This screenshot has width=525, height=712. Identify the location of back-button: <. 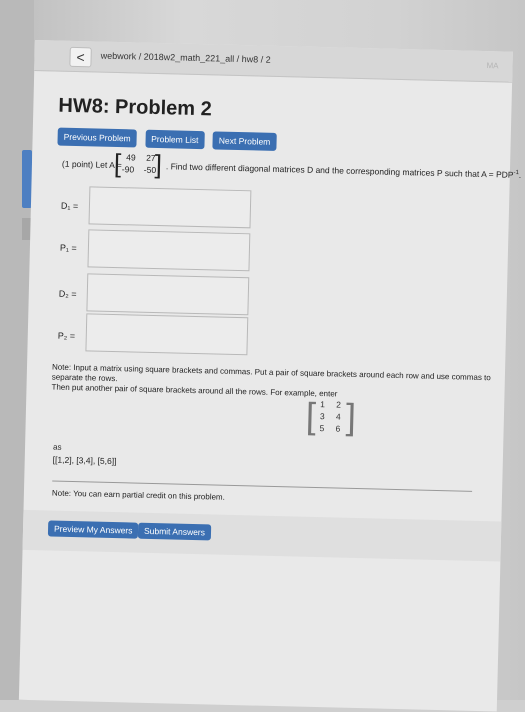
(80, 57).